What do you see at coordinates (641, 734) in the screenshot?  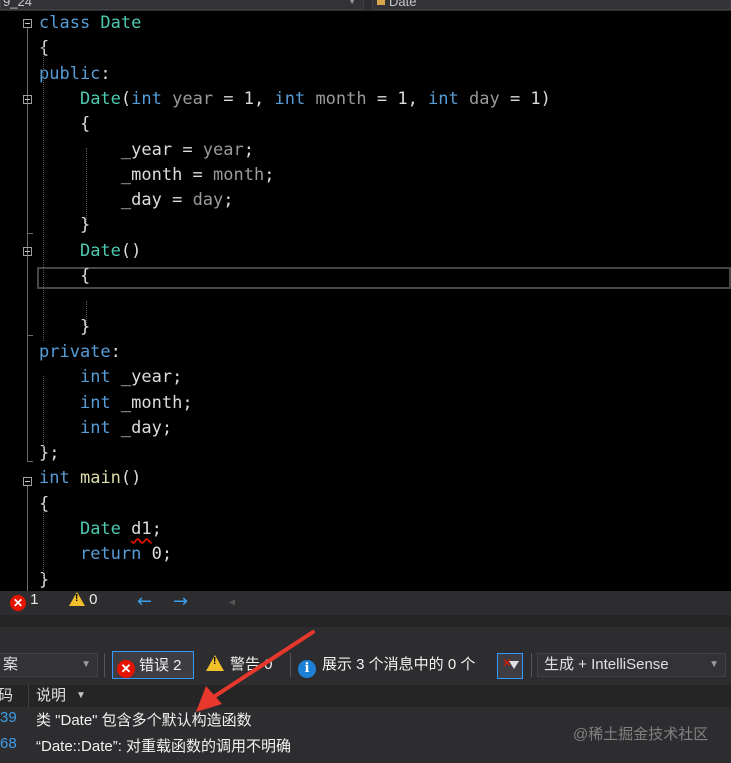 I see `watermark: @稀土掘金技术社区` at bounding box center [641, 734].